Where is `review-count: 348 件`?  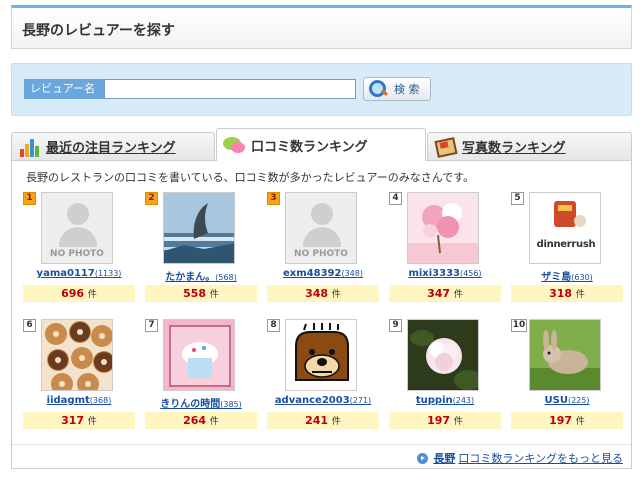
review-count: 348 件 is located at coordinates (323, 293).